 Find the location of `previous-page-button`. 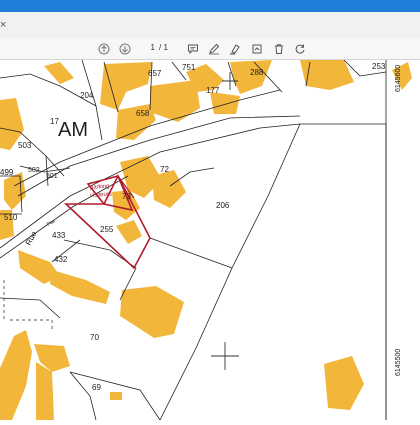

previous-page-button is located at coordinates (104, 49).